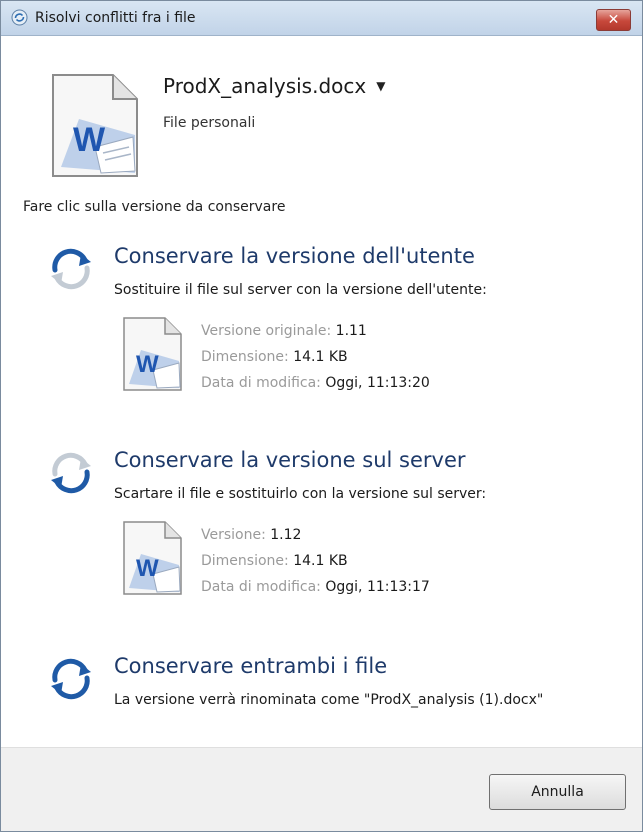  What do you see at coordinates (381, 86) in the screenshot?
I see `chevron-down-icon: ▼` at bounding box center [381, 86].